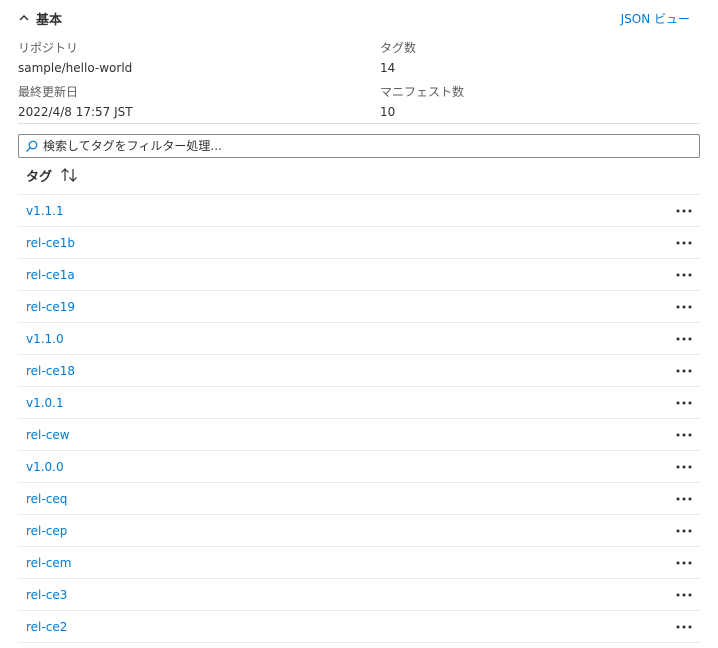  What do you see at coordinates (50, 371) in the screenshot?
I see `tag-link: rel-ce18` at bounding box center [50, 371].